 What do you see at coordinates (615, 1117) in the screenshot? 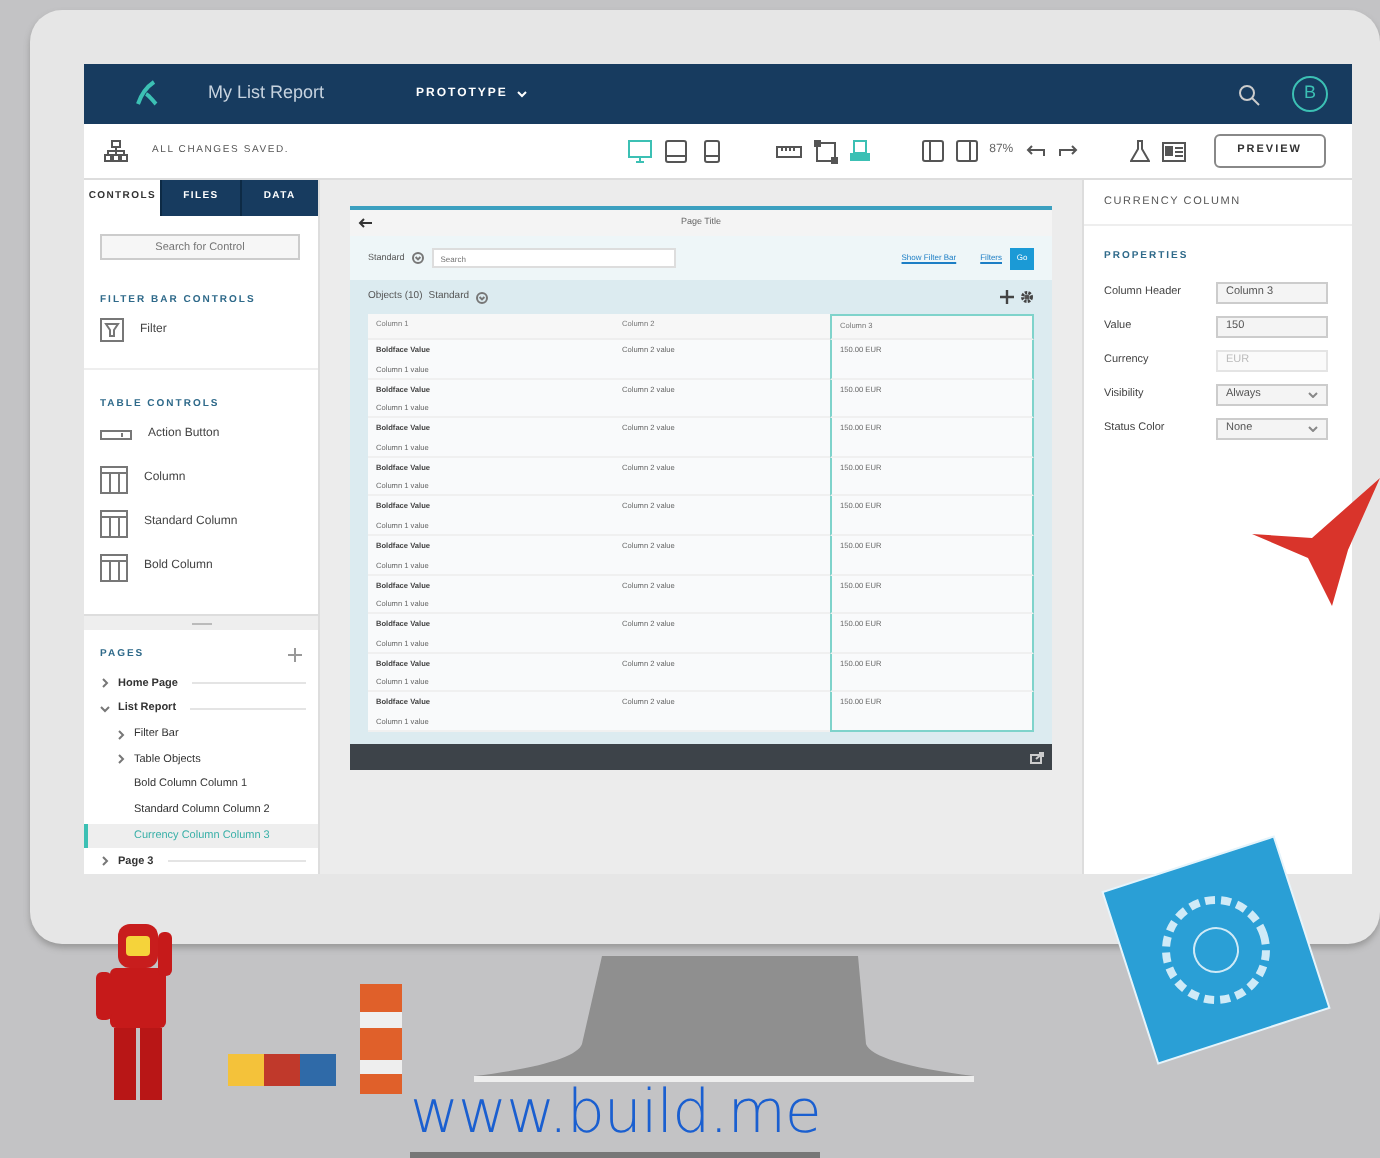
I see `website-caption: www.build.me` at bounding box center [615, 1117].